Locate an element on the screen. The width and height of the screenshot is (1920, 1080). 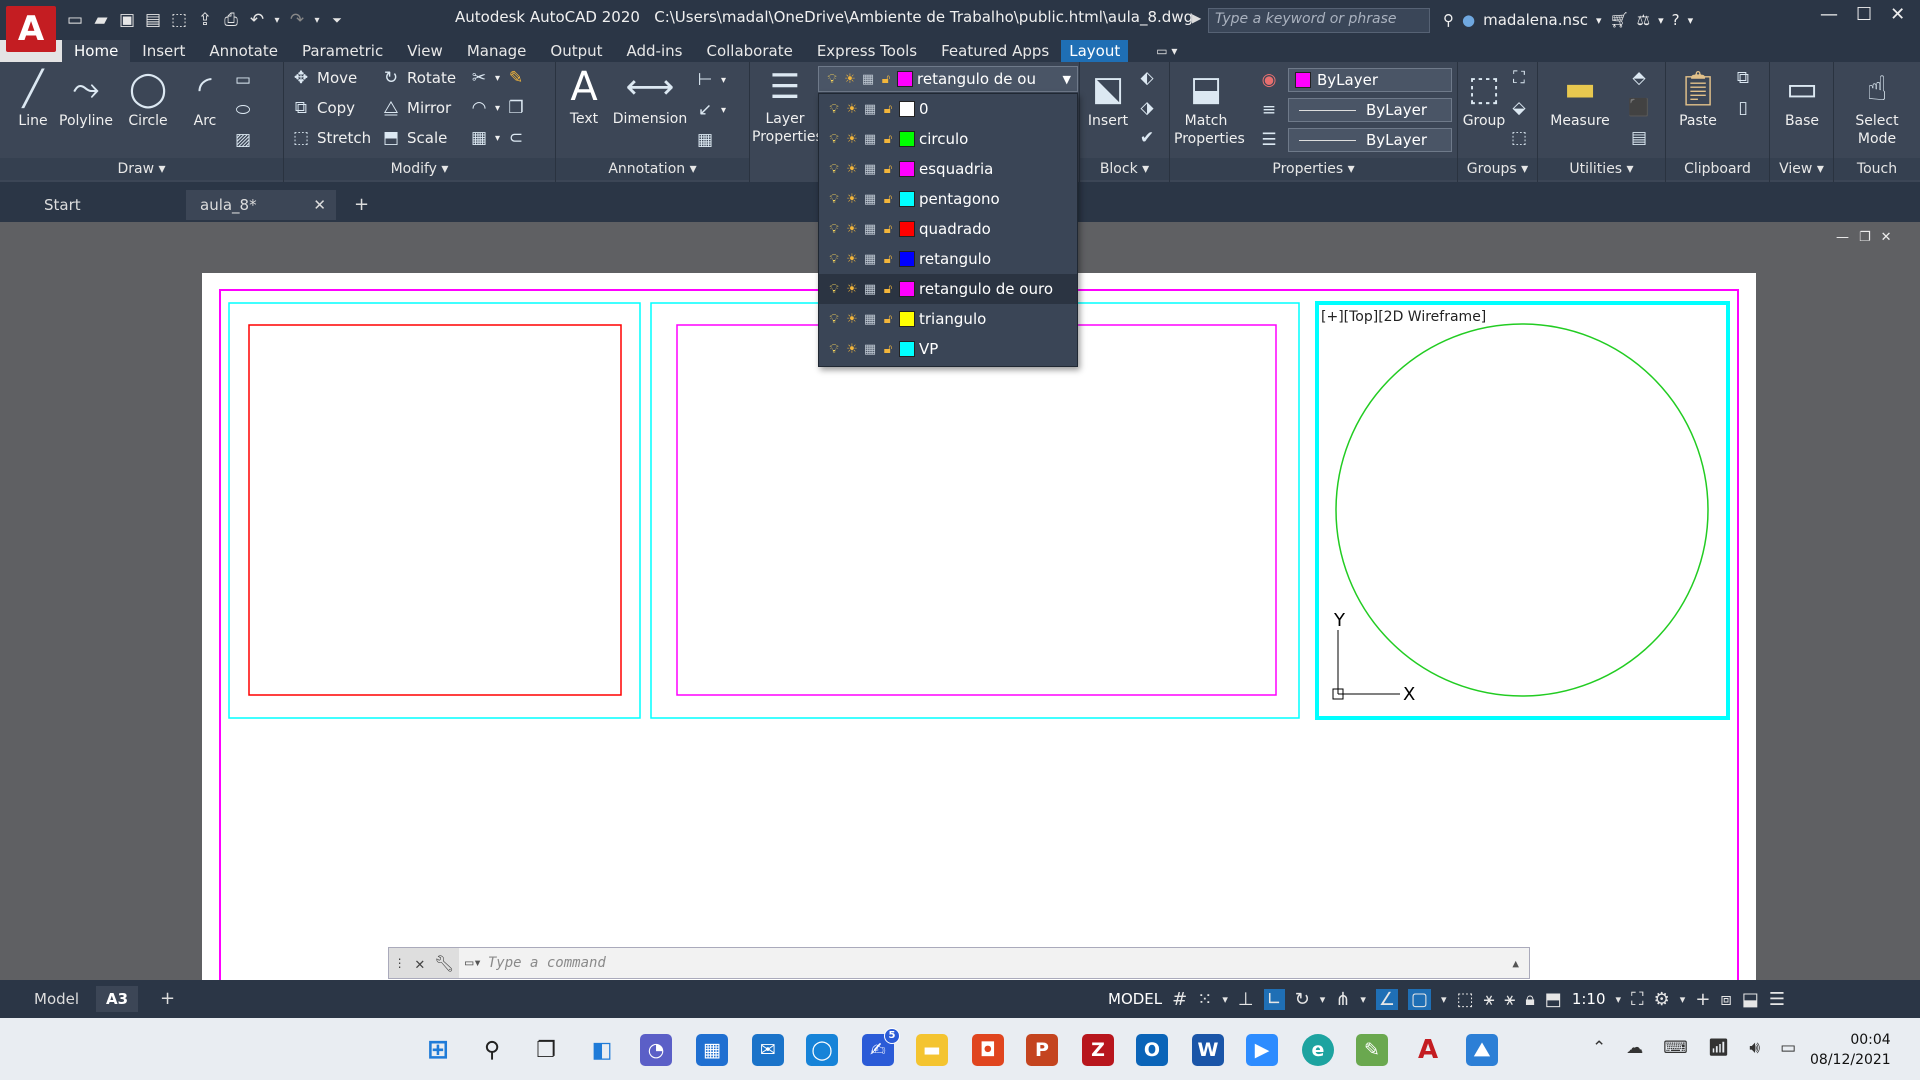
tab-home: Home is located at coordinates (96, 51).